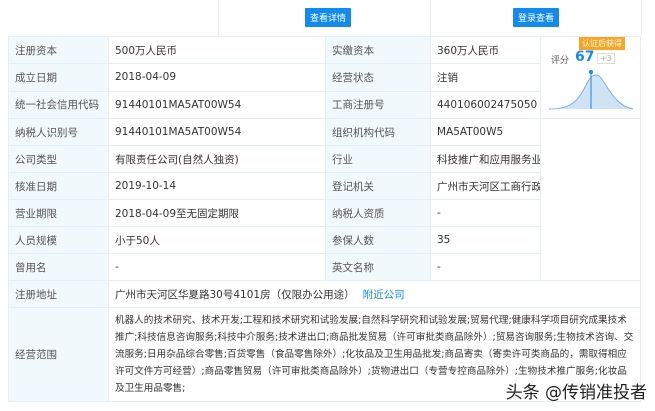  I want to click on field-value: 360万人民币, so click(485, 50).